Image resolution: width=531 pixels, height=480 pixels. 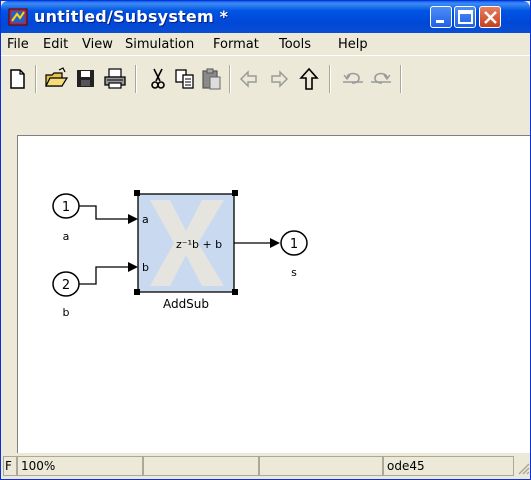 I want to click on menu-format: Format, so click(x=236, y=44).